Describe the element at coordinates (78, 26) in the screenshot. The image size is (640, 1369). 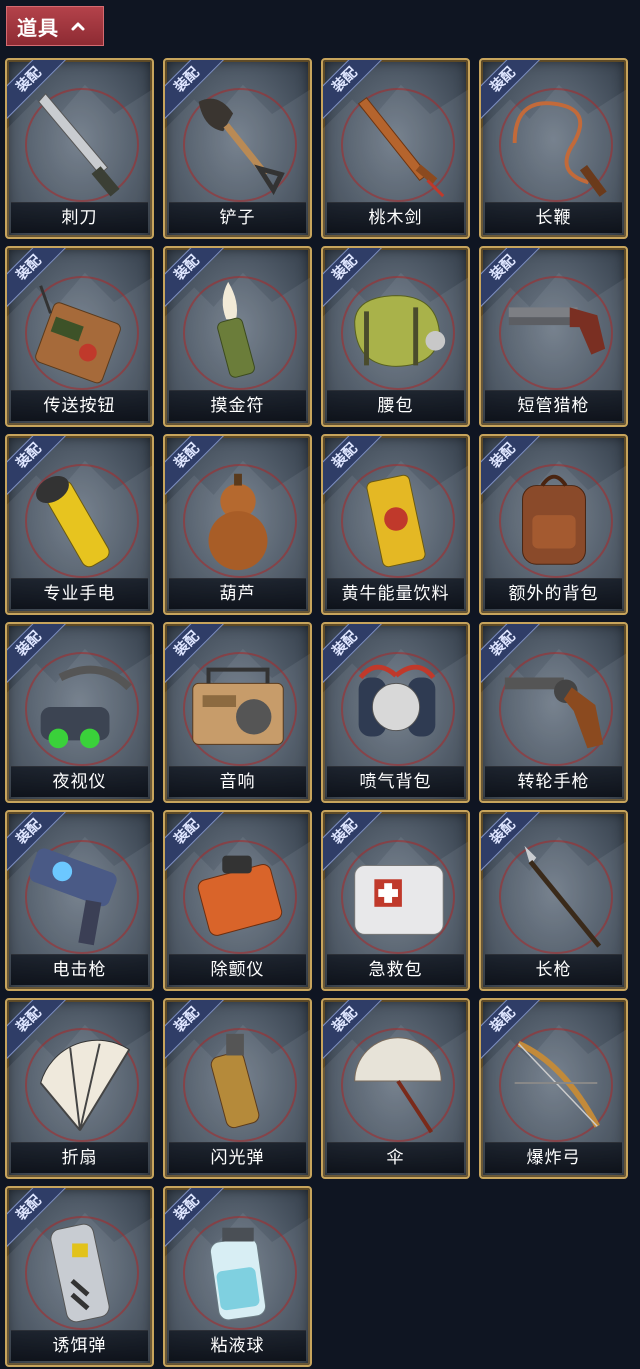
I see `chevron-up-icon` at that location.